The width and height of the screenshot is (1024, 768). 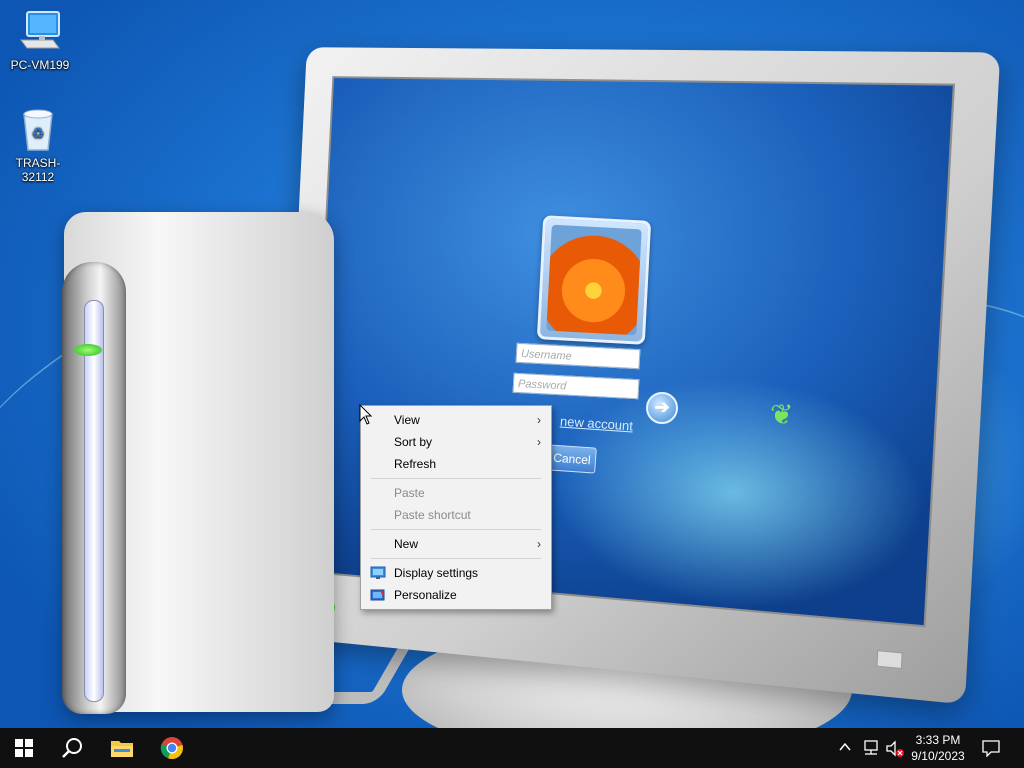 I want to click on menu-item-label: Personalize, so click(x=425, y=595).